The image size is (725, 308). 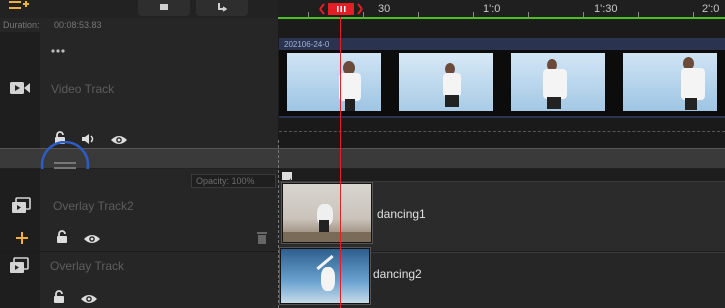 What do you see at coordinates (93, 206) in the screenshot?
I see `overlay-track2-name: Overlay Track2` at bounding box center [93, 206].